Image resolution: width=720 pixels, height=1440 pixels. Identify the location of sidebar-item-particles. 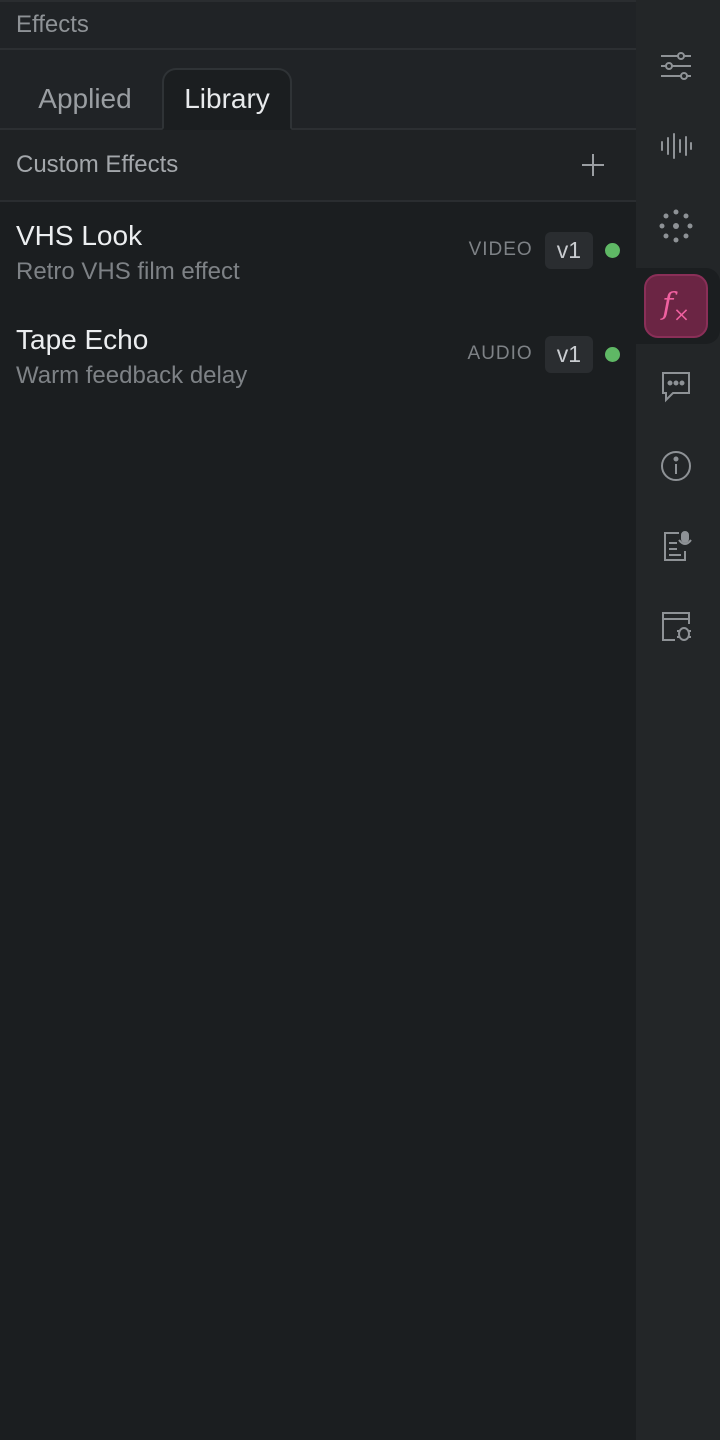
(676, 226).